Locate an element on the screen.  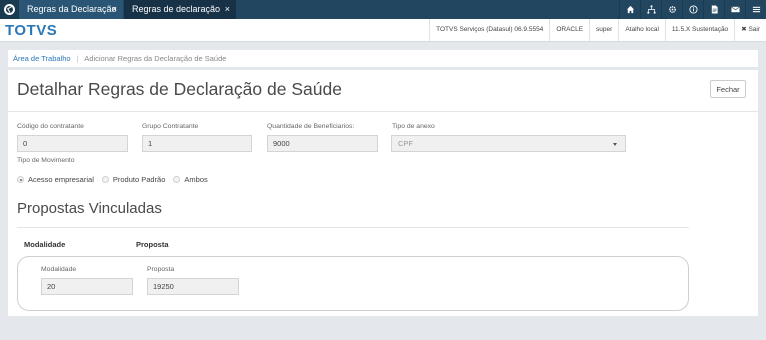
tipo-anexo-select: CPF is located at coordinates (508, 143).